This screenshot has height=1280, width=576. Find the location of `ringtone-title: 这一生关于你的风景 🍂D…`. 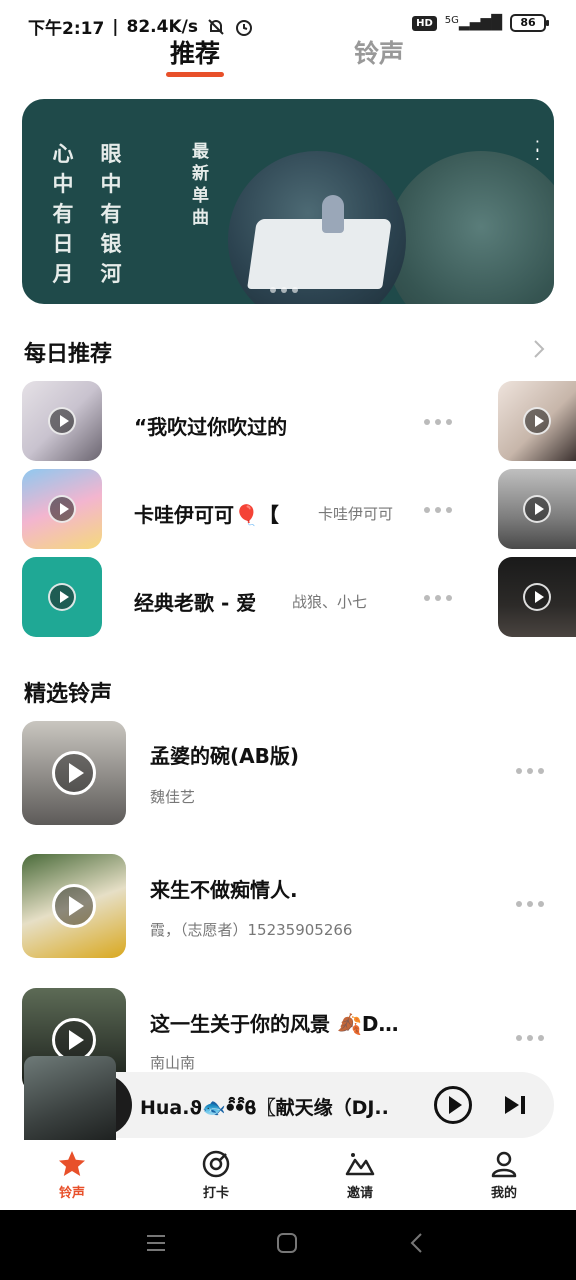

ringtone-title: 这一生关于你的风景 🍂D… is located at coordinates (274, 1022).